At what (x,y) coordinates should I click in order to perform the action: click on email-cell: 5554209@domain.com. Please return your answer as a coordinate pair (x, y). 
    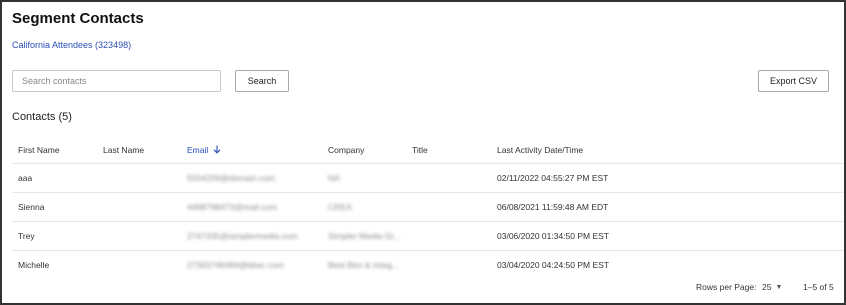
    Looking at the image, I should click on (231, 178).